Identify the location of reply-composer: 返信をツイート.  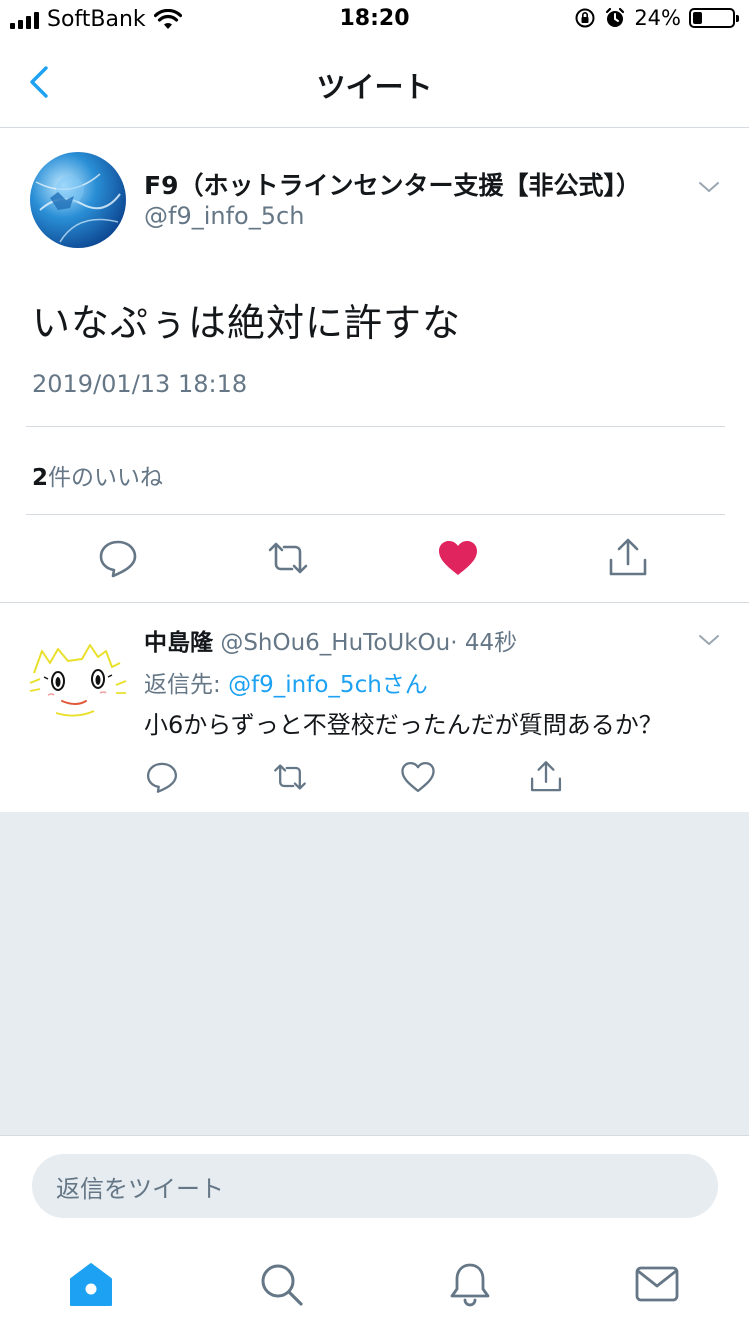
(374, 1185).